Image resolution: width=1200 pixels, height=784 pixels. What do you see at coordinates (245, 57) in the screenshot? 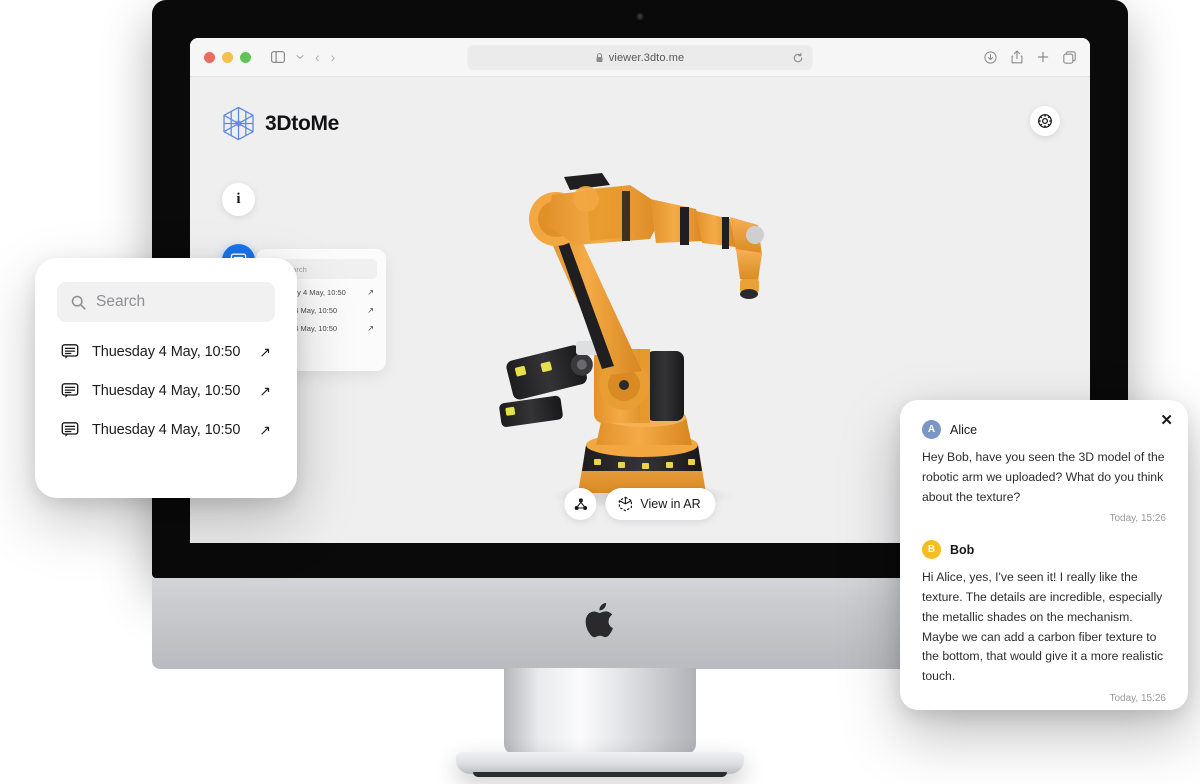
I see `zoom-window-button` at bounding box center [245, 57].